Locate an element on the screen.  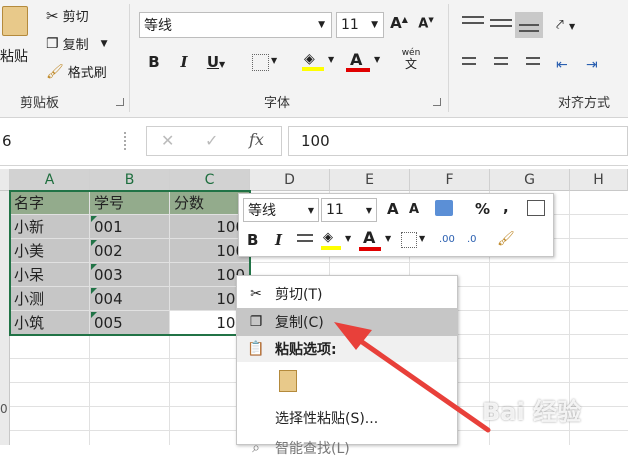
annotation-arrow is located at coordinates (412, 377).